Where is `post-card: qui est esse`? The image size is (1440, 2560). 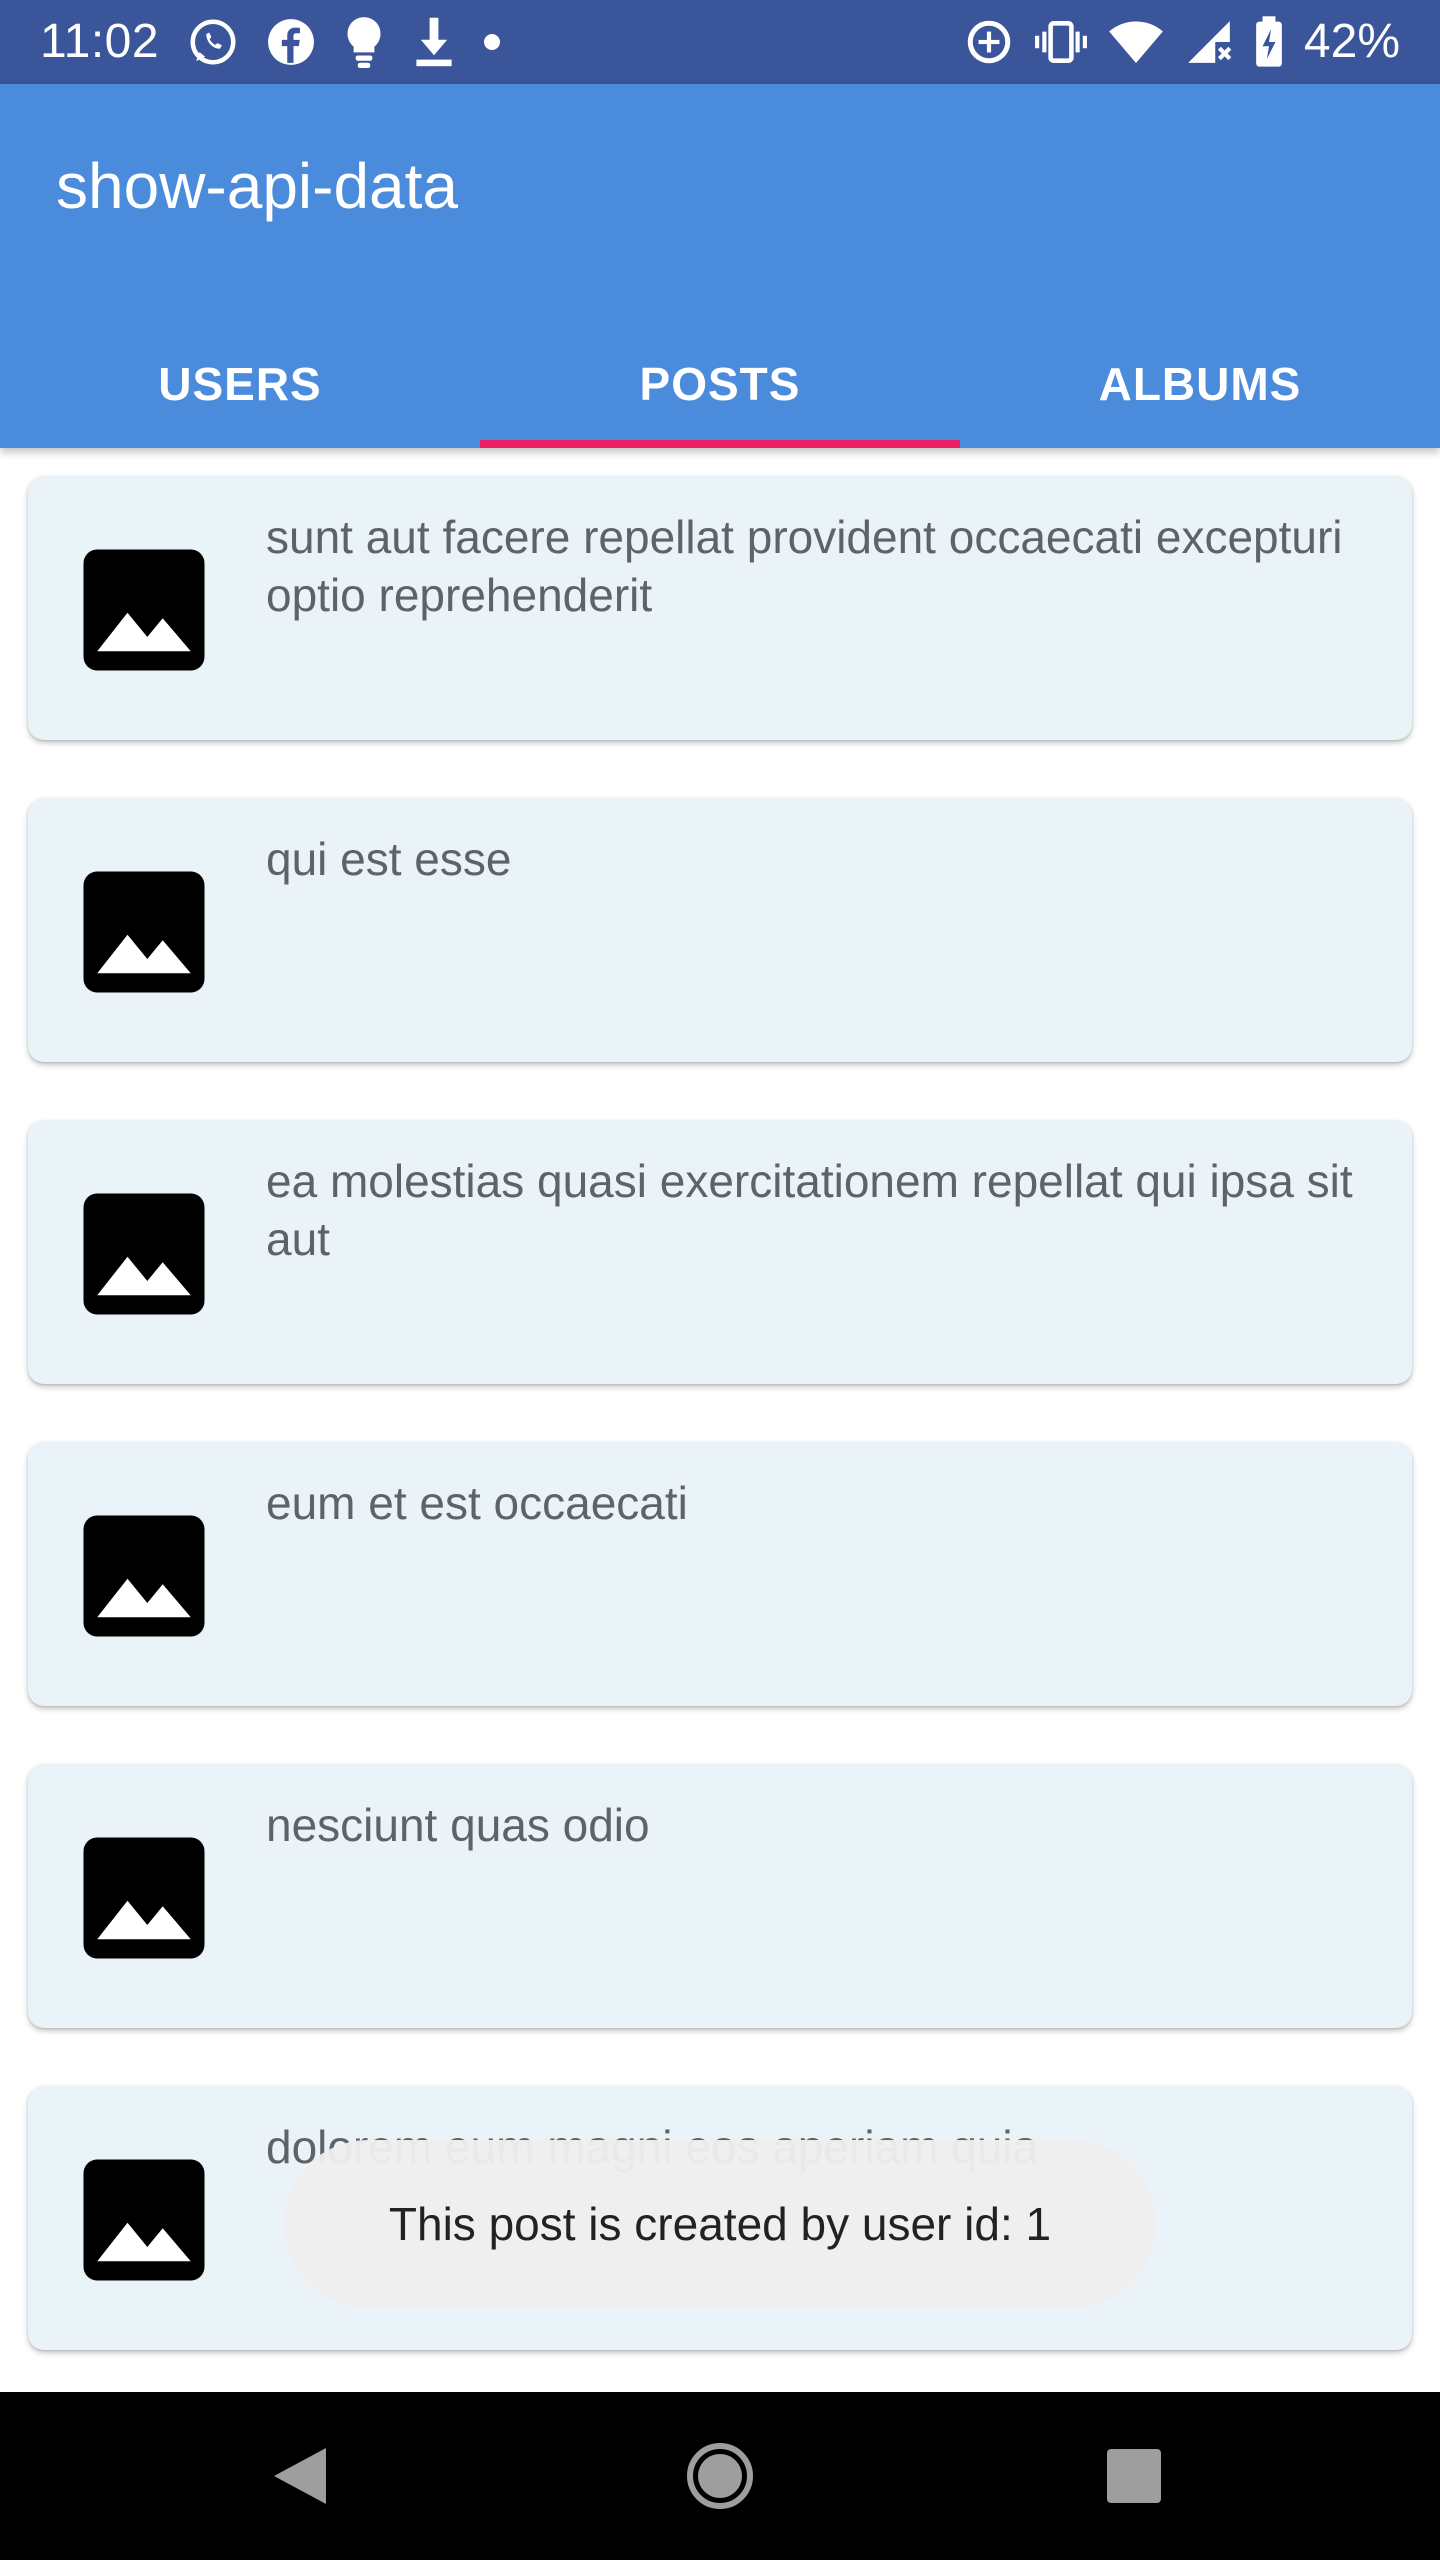
post-card: qui est esse is located at coordinates (720, 930).